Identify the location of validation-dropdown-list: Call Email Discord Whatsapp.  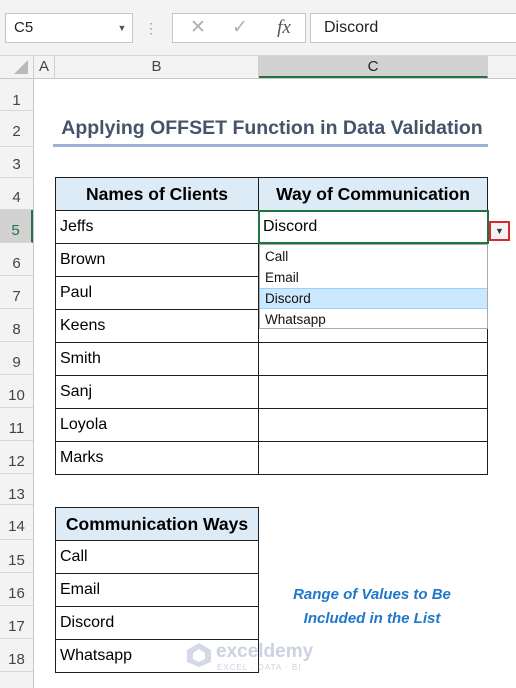
(373, 286).